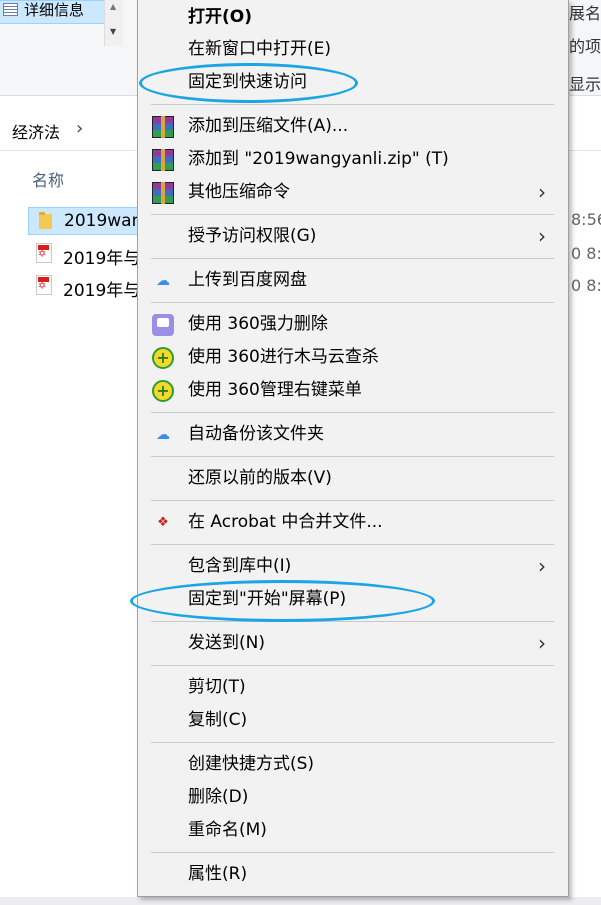  Describe the element at coordinates (256, 434) in the screenshot. I see `menu-item-label: 自动备份该文件夹` at that location.